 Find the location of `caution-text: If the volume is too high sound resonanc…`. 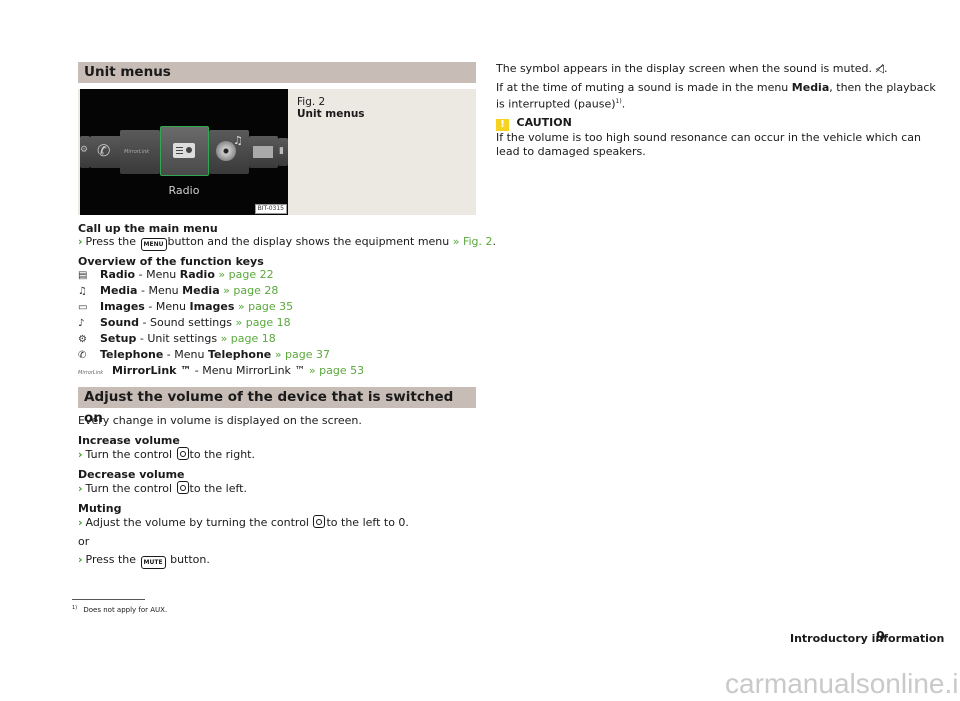

caution-text: If the volume is too high sound resonanc… is located at coordinates (708, 137).